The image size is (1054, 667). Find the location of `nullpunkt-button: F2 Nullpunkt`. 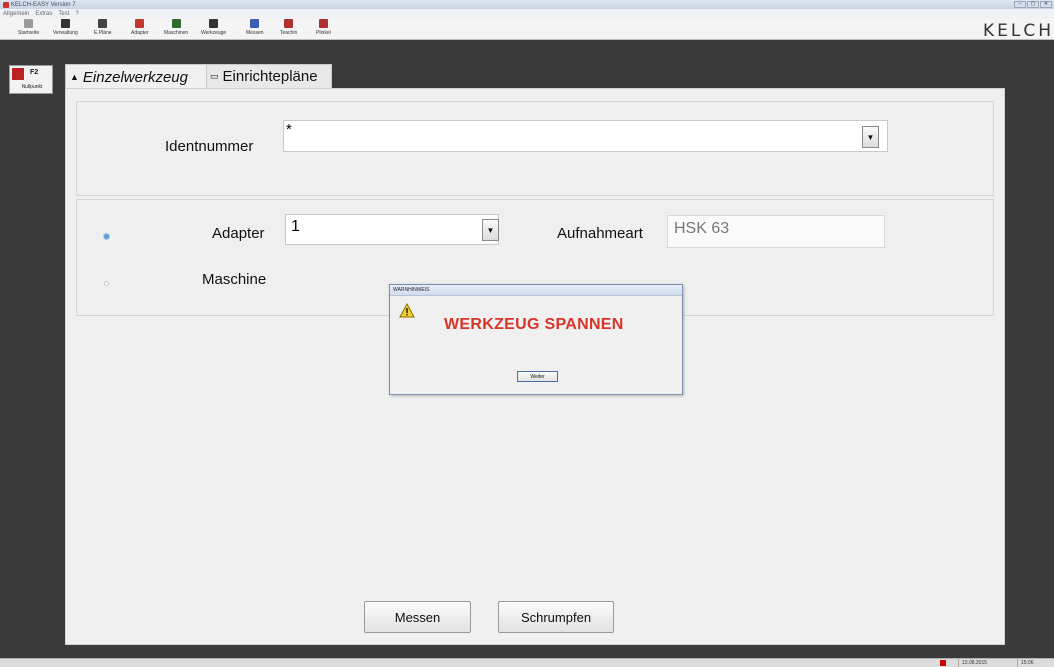

nullpunkt-button: F2 Nullpunkt is located at coordinates (31, 79).